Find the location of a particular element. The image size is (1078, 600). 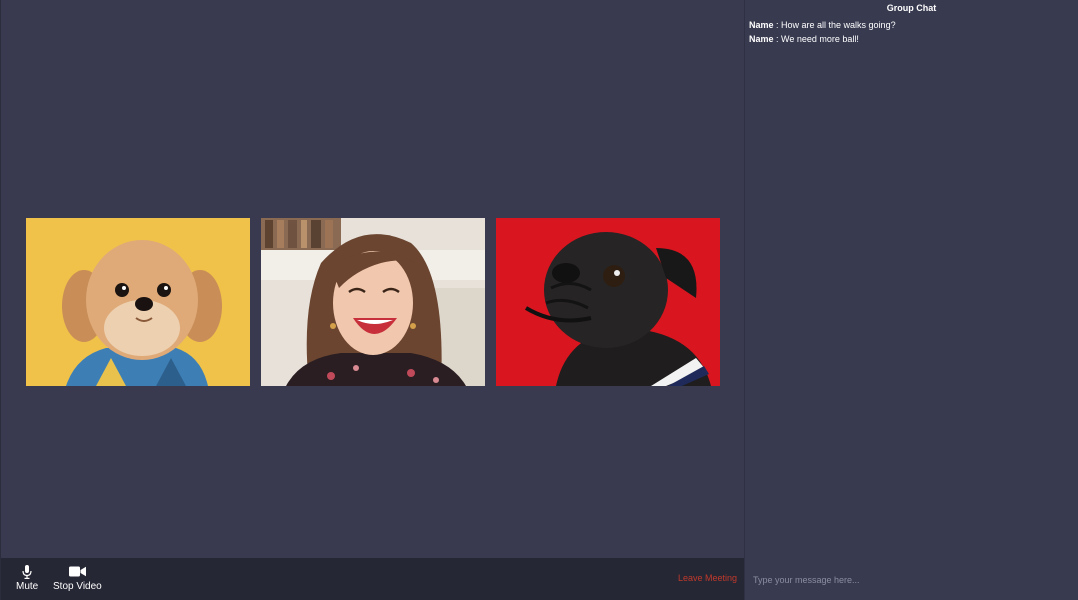

video-camera-icon is located at coordinates (77, 571).